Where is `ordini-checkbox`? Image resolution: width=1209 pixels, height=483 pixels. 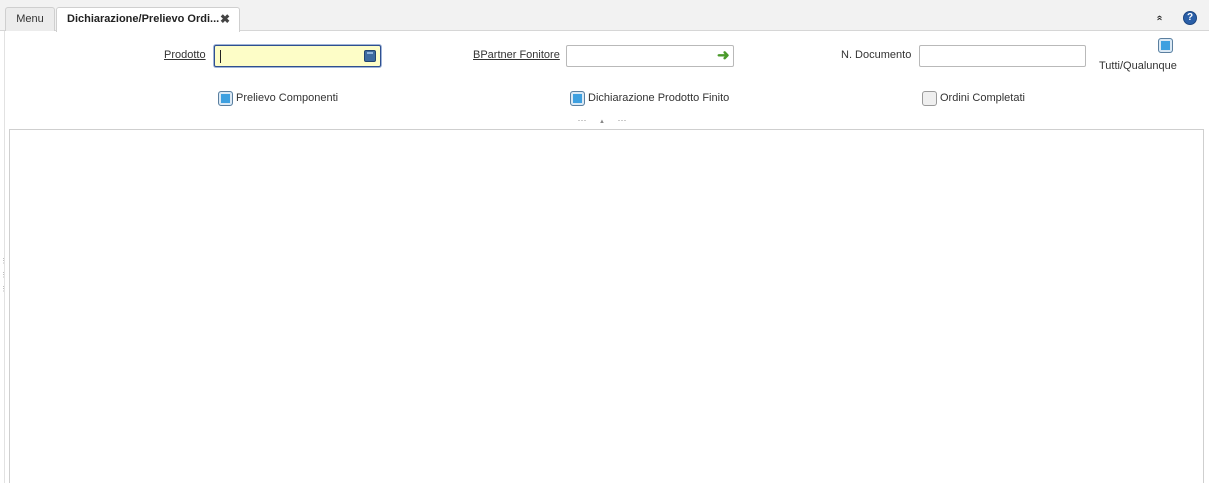
ordini-checkbox is located at coordinates (929, 98).